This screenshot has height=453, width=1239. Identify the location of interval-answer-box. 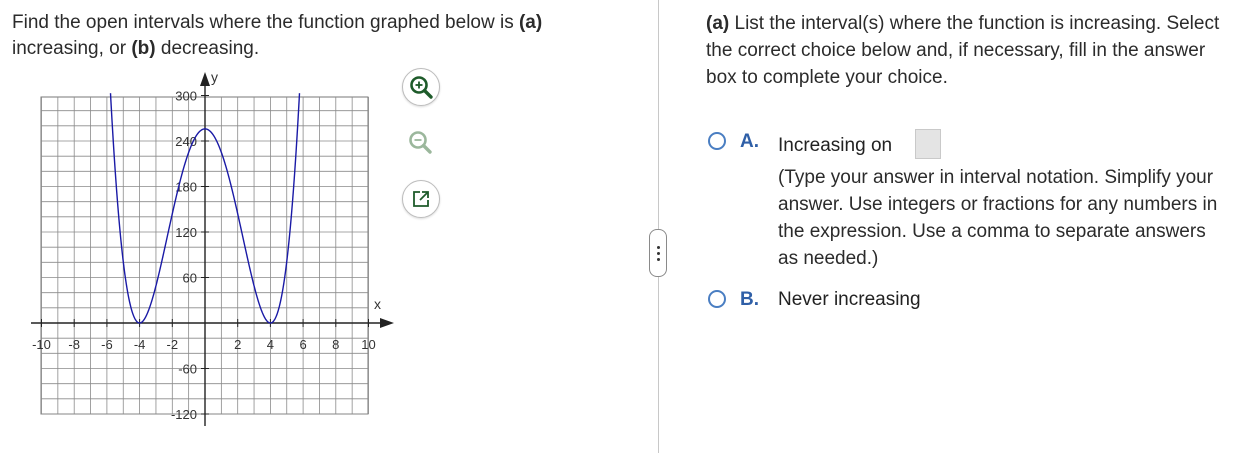
(928, 144).